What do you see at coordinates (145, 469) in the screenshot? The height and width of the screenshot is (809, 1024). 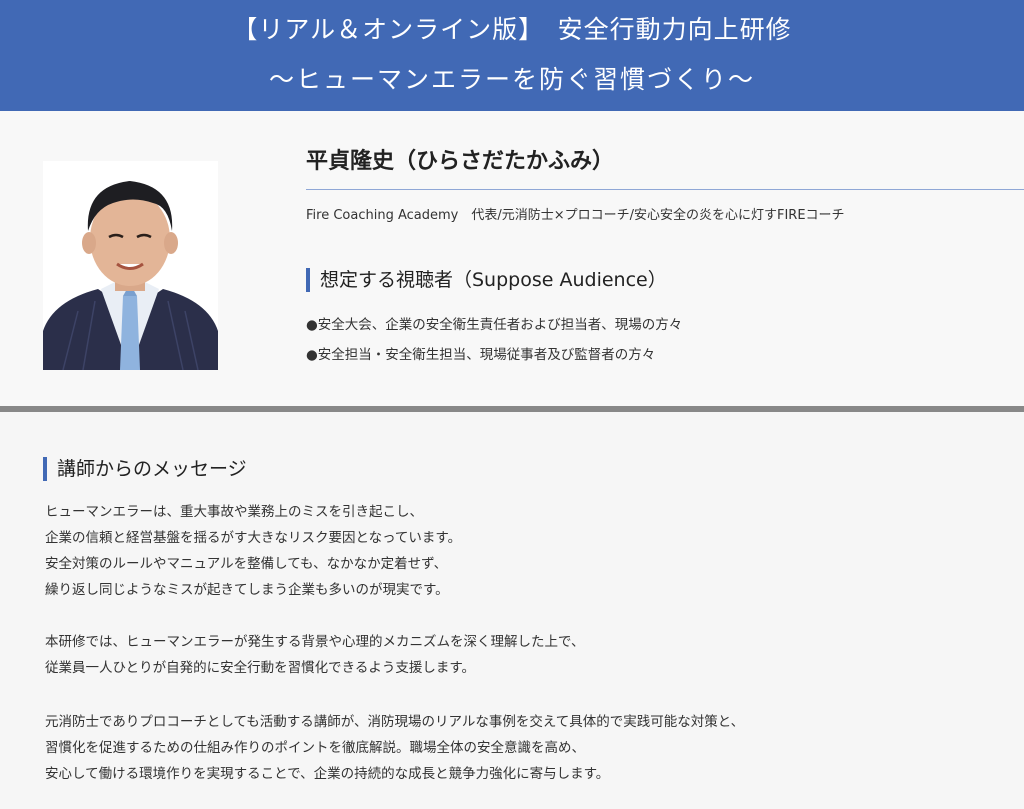 I see `message-heading: 講師からのメッセージ` at bounding box center [145, 469].